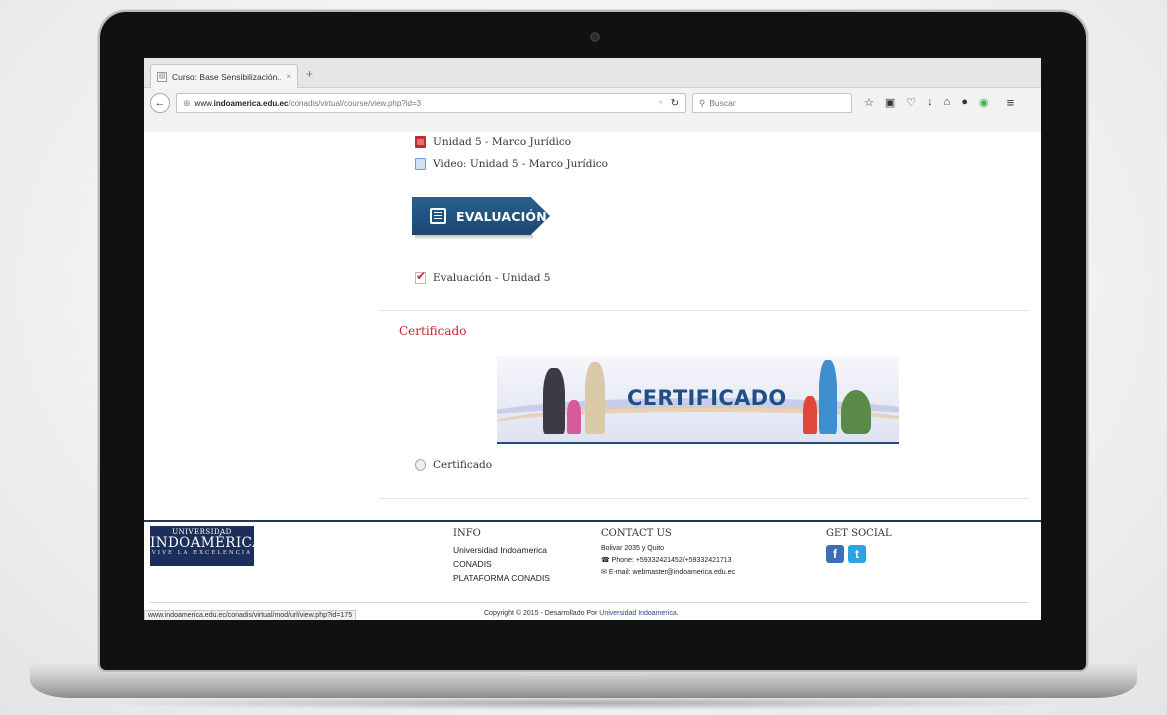  I want to click on copyright-org-link: Universidad Indoamerica., so click(638, 613).